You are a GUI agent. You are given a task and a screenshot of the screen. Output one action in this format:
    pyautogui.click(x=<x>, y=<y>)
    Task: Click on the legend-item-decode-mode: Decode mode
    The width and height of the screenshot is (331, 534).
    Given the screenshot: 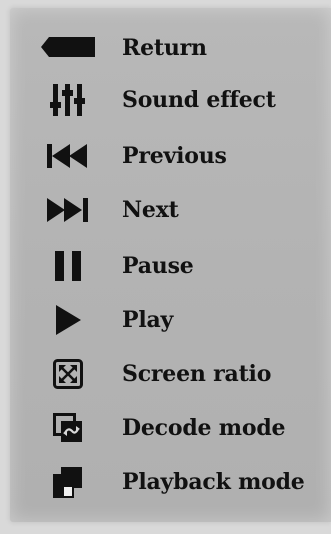 What is the action you would take?
    pyautogui.click(x=170, y=428)
    